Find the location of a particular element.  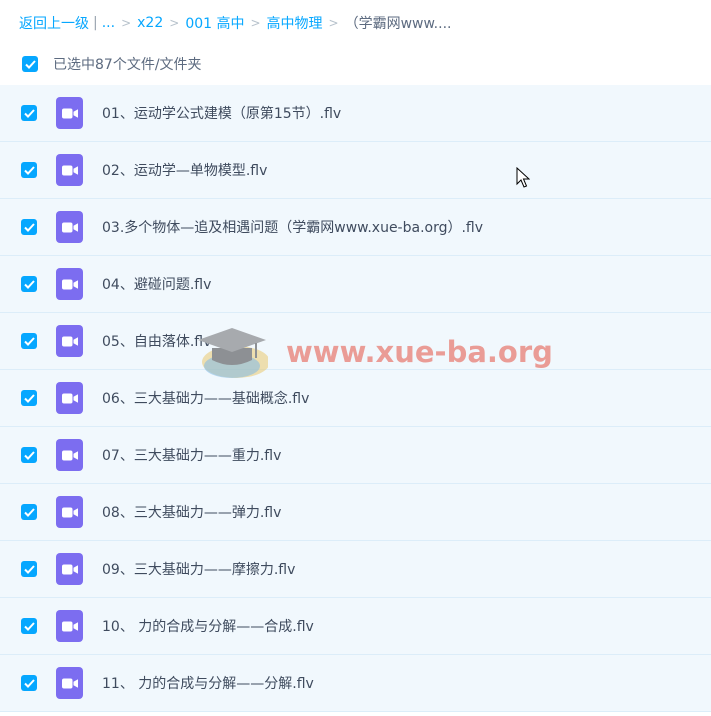

breadcrumb-item-001: 001 高中 is located at coordinates (214, 23).